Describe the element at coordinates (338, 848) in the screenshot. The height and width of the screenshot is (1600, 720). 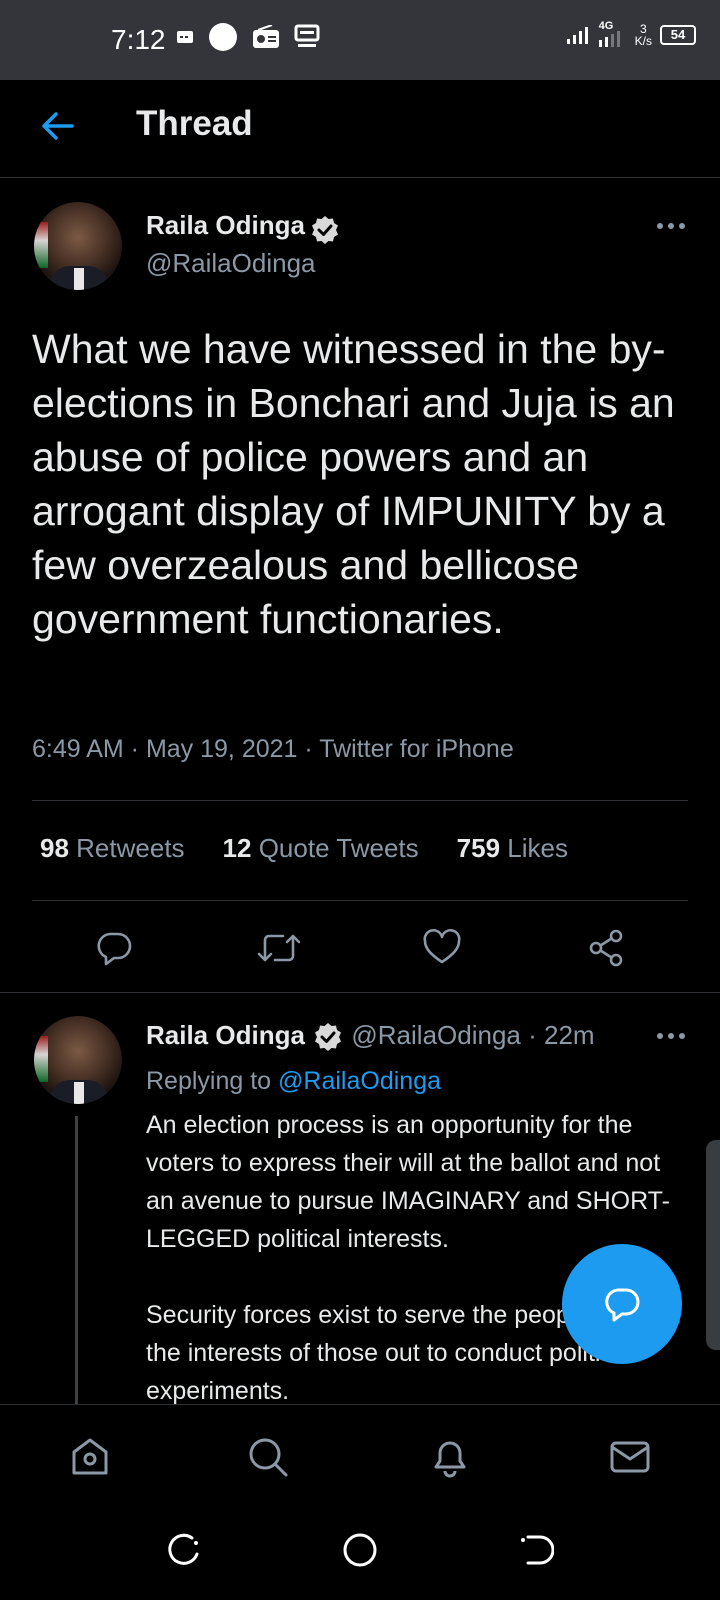
I see `quotes-label: Quote Tweets` at that location.